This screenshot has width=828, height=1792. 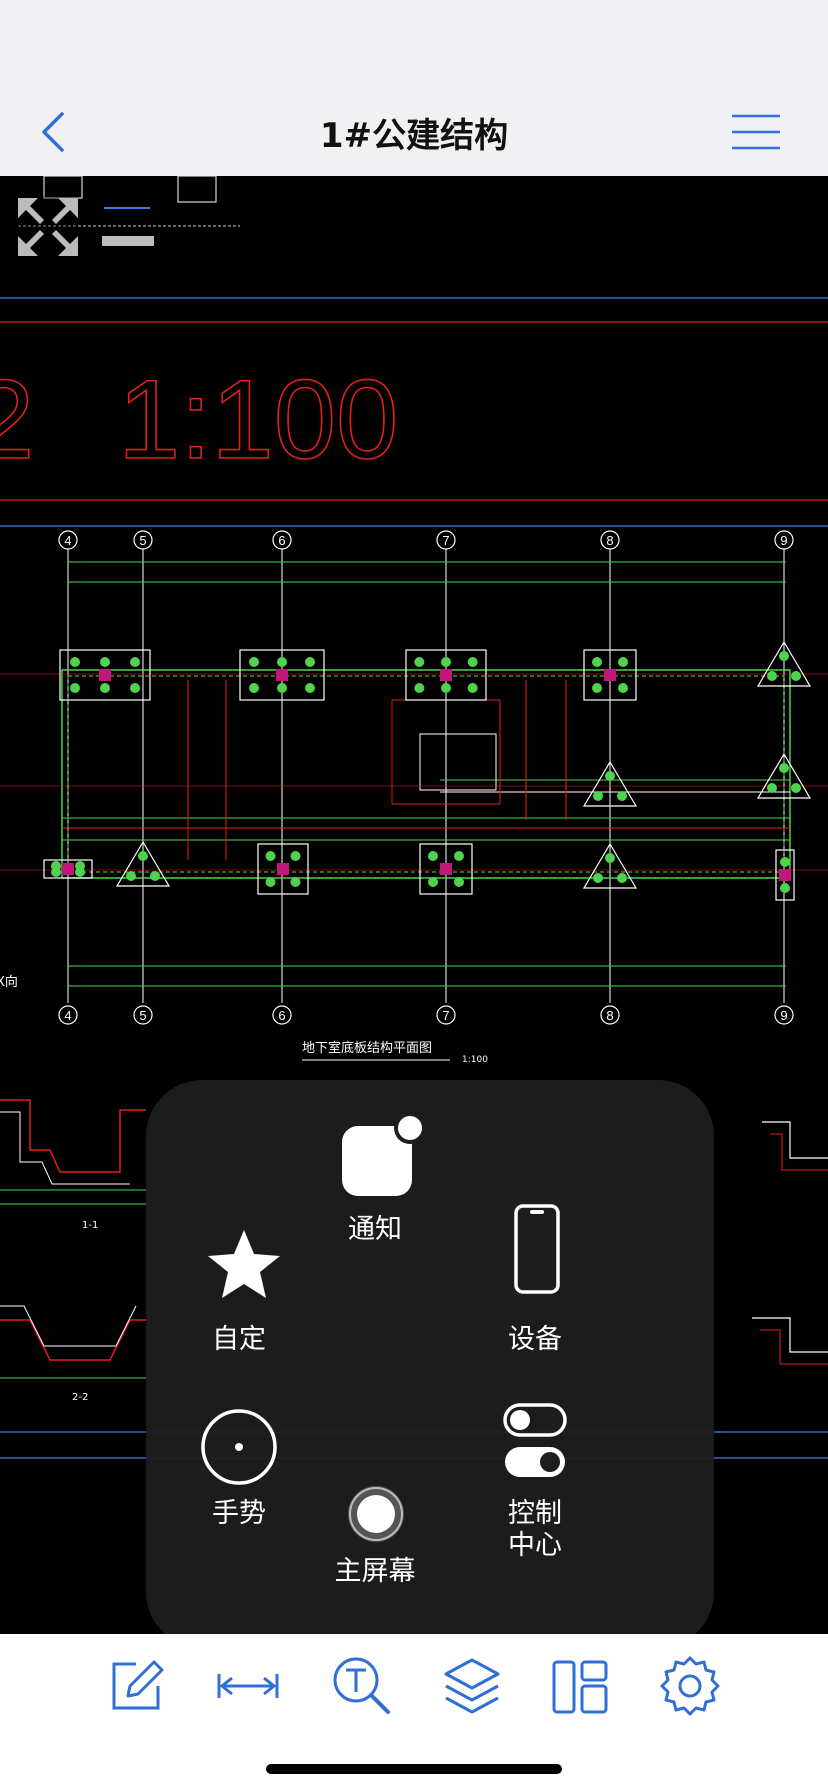 I want to click on measure-button, so click(x=248, y=1686).